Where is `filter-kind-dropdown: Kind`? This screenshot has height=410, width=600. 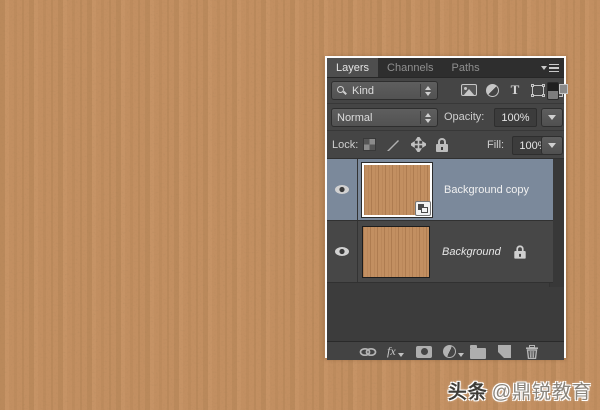
filter-kind-dropdown: Kind is located at coordinates (384, 90).